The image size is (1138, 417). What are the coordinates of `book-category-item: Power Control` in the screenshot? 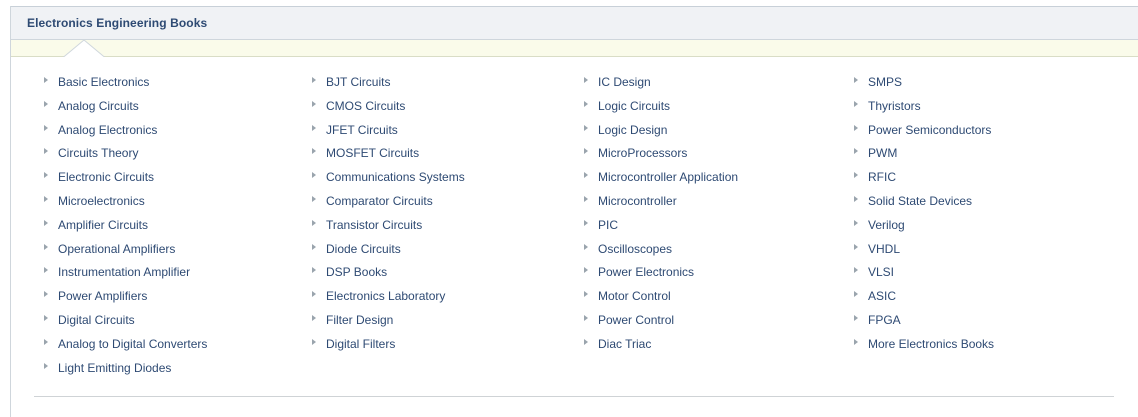 It's located at (658, 322).